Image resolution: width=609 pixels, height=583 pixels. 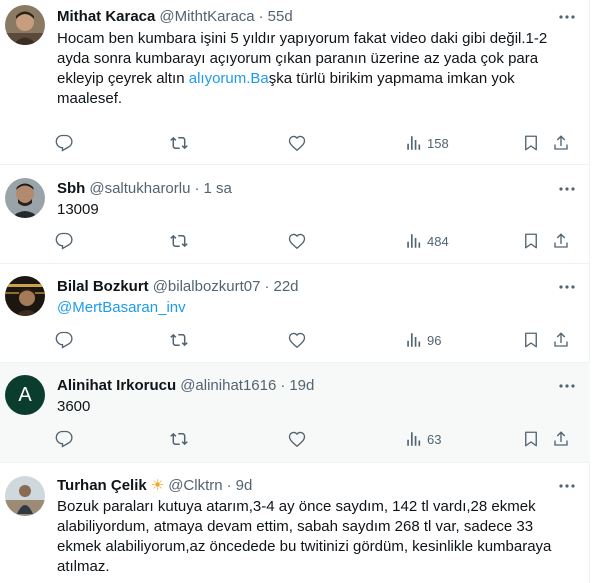 What do you see at coordinates (74, 406) in the screenshot?
I see `tweet-text: 3600` at bounding box center [74, 406].